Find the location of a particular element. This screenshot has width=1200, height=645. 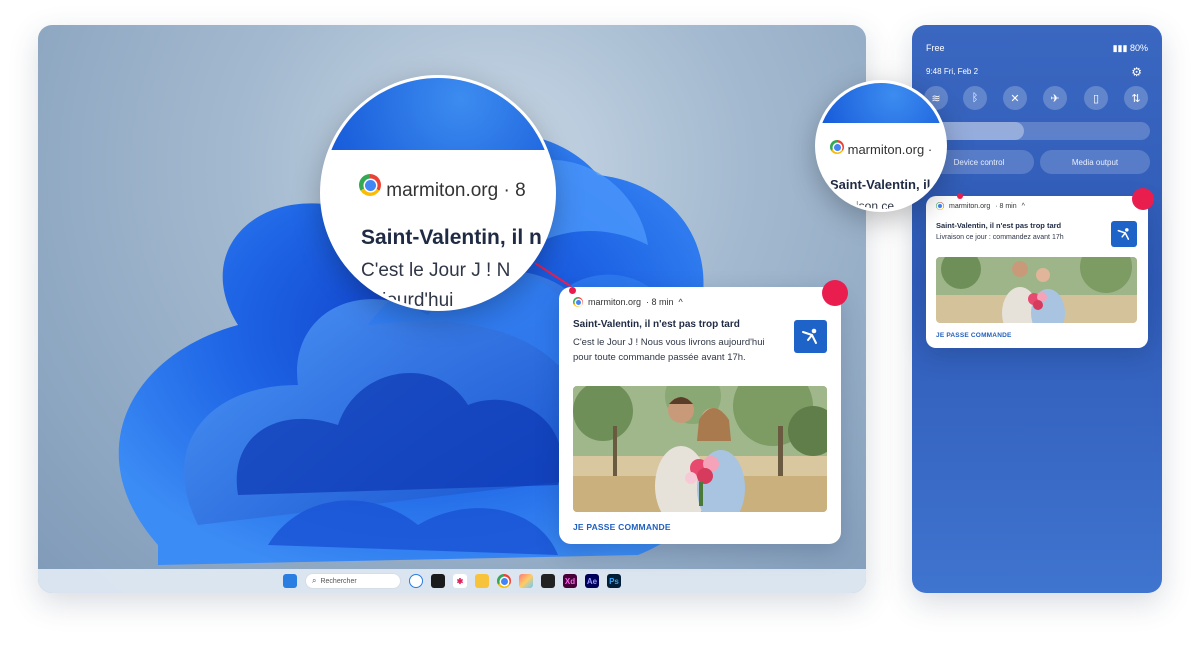

magnifier-title: Saint-Valentin, il n is located at coordinates (451, 237).